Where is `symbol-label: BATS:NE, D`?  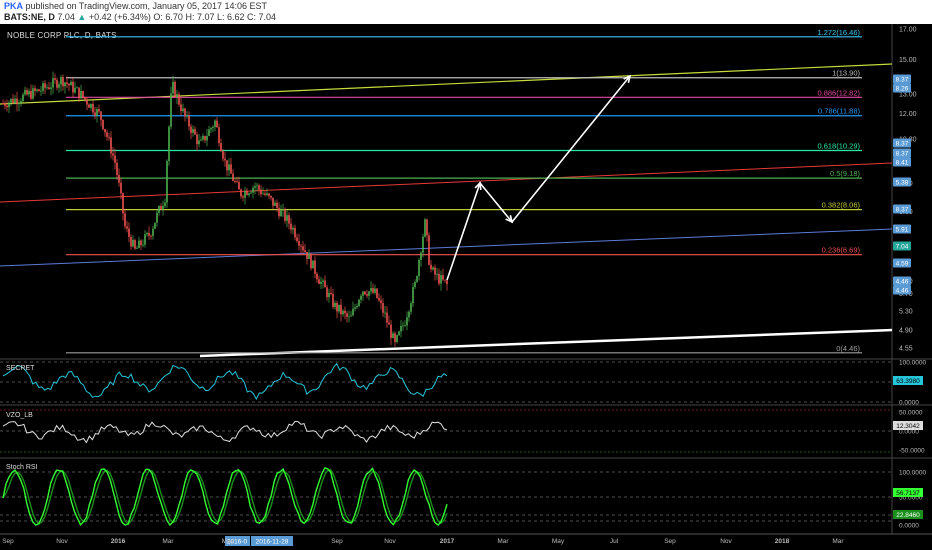 symbol-label: BATS:NE, D is located at coordinates (29, 17).